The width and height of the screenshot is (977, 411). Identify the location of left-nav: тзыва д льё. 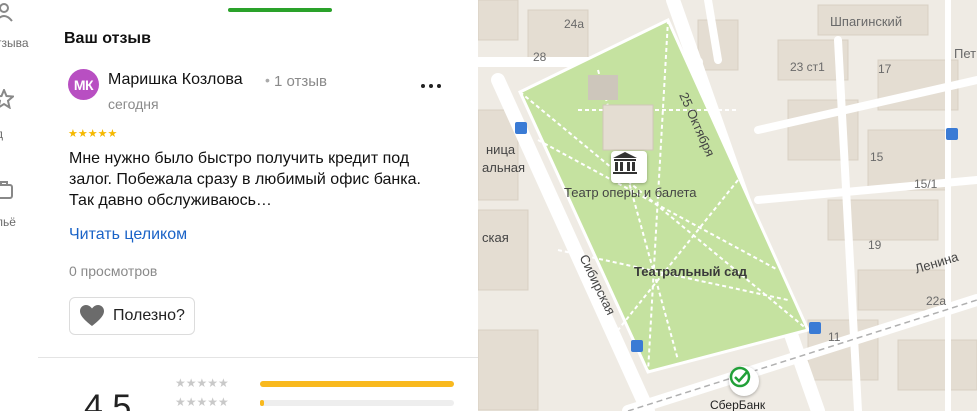
(19, 205).